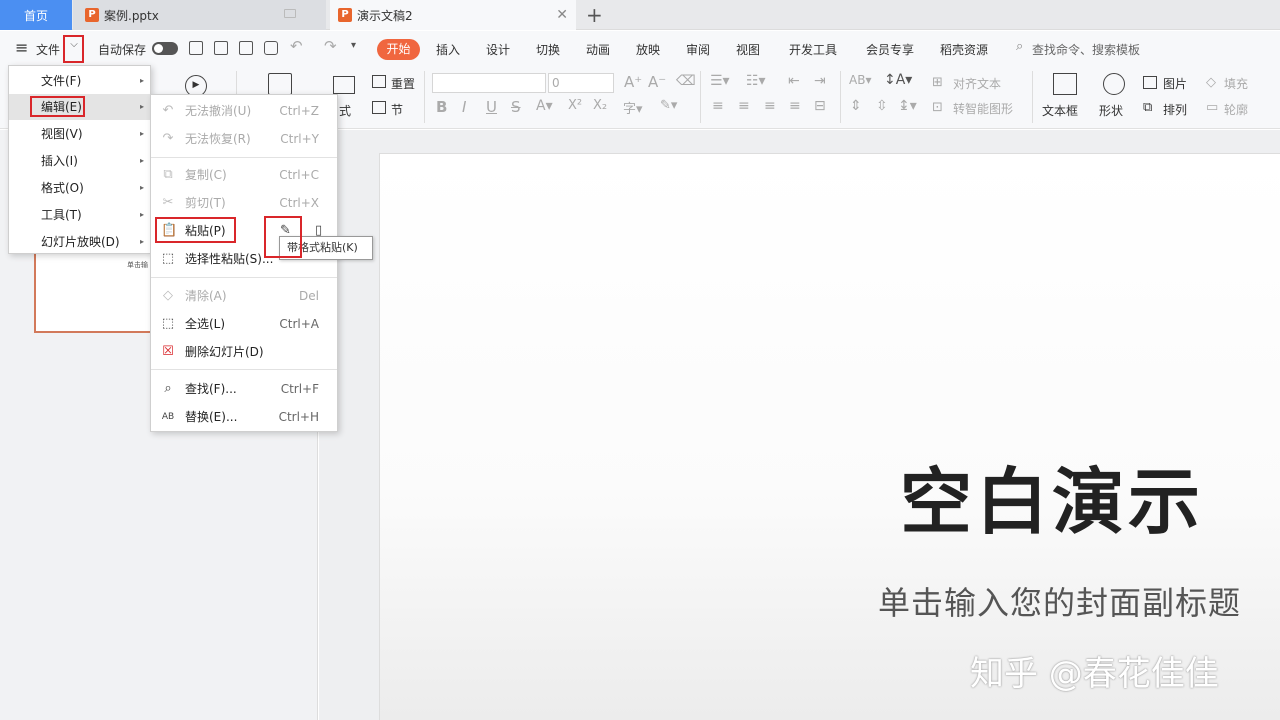  What do you see at coordinates (441, 107) in the screenshot?
I see `bold-button: B` at bounding box center [441, 107].